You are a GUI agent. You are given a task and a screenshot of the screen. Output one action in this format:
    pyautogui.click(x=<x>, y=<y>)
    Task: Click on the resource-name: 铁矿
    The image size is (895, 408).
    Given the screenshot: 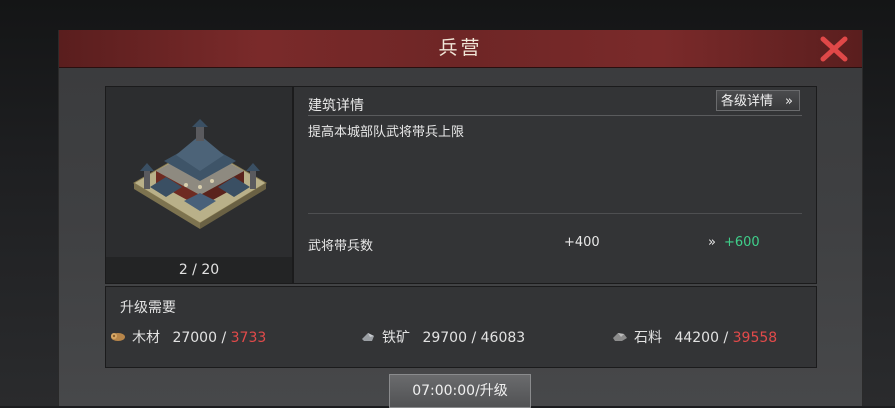 What is the action you would take?
    pyautogui.click(x=396, y=338)
    